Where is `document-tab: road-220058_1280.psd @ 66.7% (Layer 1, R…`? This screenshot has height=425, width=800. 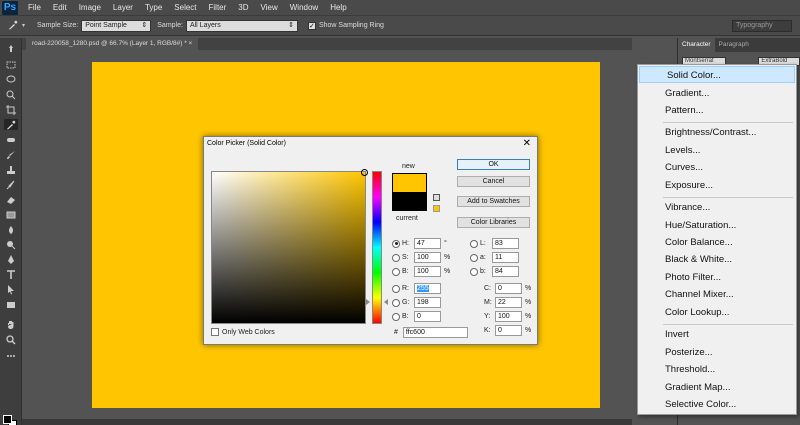
document-tab: road-220058_1280.psd @ 66.7% (Layer 1, R… is located at coordinates (112, 44).